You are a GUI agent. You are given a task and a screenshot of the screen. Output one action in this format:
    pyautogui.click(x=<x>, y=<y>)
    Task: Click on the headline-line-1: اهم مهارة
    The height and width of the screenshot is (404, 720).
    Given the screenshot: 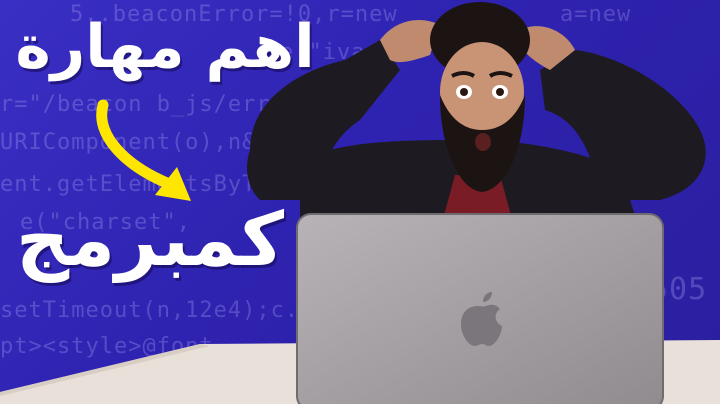 What is the action you would take?
    pyautogui.click(x=165, y=47)
    